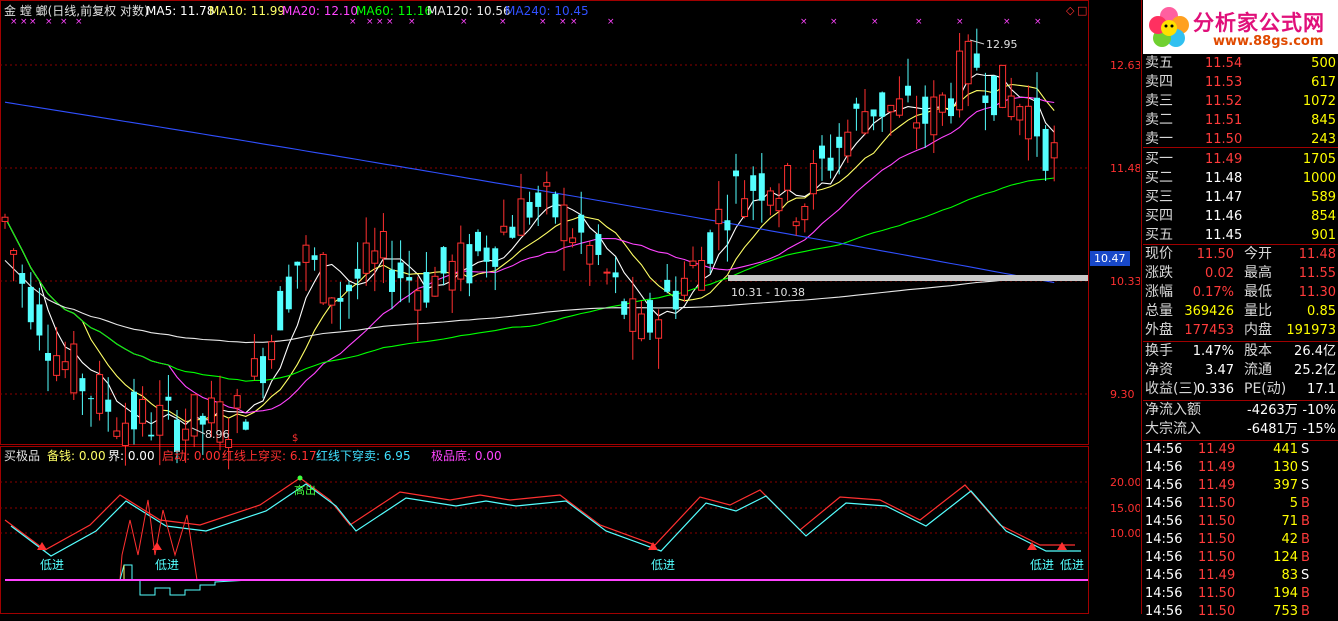  I want to click on ask-row-3: 卖三 11.52 1072, so click(1240, 101).